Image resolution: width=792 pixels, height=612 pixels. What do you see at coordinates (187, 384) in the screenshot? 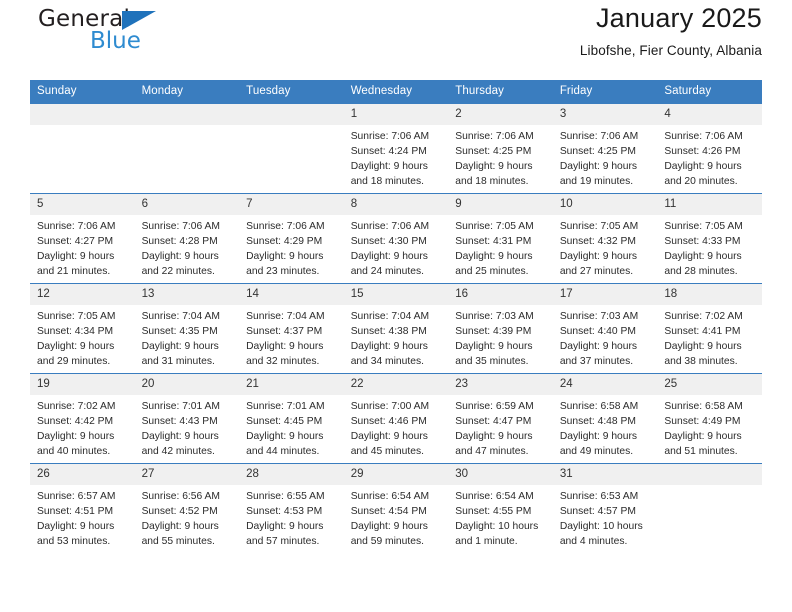
I see `day-number: 20` at bounding box center [187, 384].